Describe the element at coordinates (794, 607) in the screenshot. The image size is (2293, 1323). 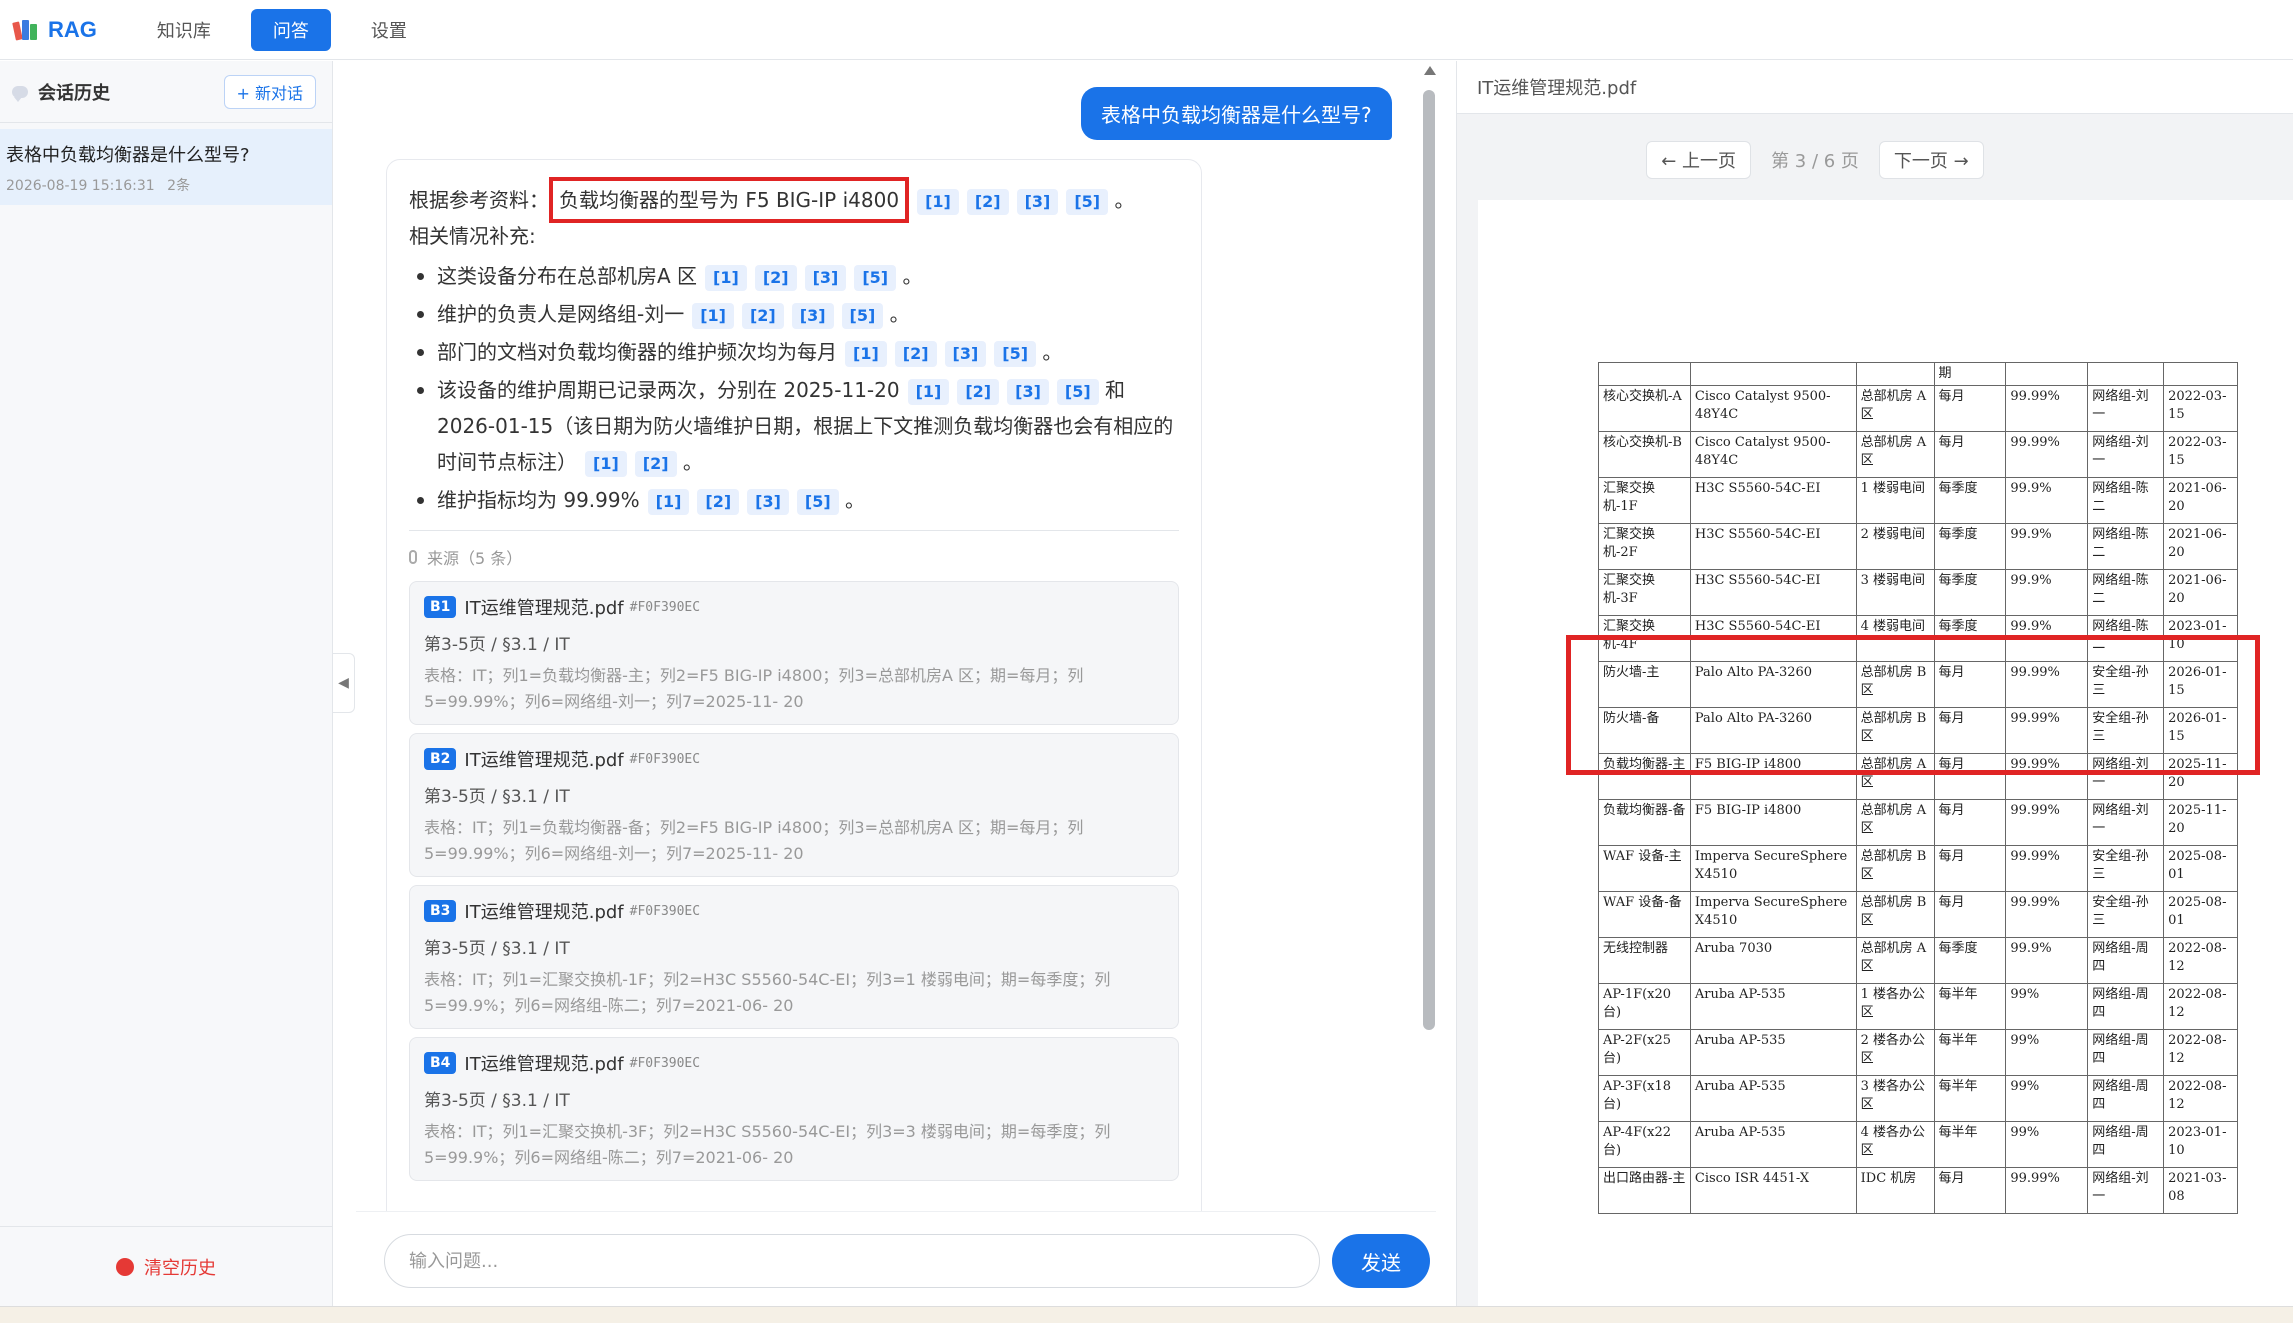
I see `source-header: B1 IT运维管理规范.pdf #F0F390EC` at that location.